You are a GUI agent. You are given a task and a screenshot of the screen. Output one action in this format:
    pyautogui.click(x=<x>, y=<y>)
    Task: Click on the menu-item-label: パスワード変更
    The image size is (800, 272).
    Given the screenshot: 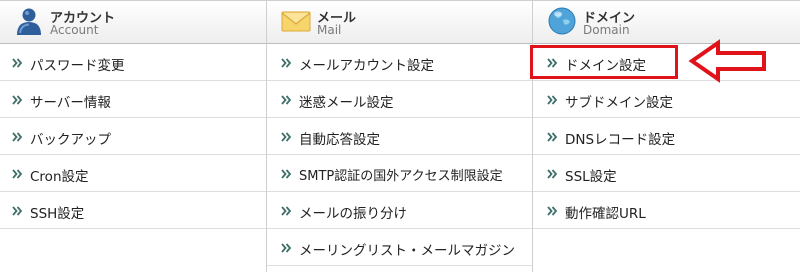 What is the action you would take?
    pyautogui.click(x=77, y=66)
    